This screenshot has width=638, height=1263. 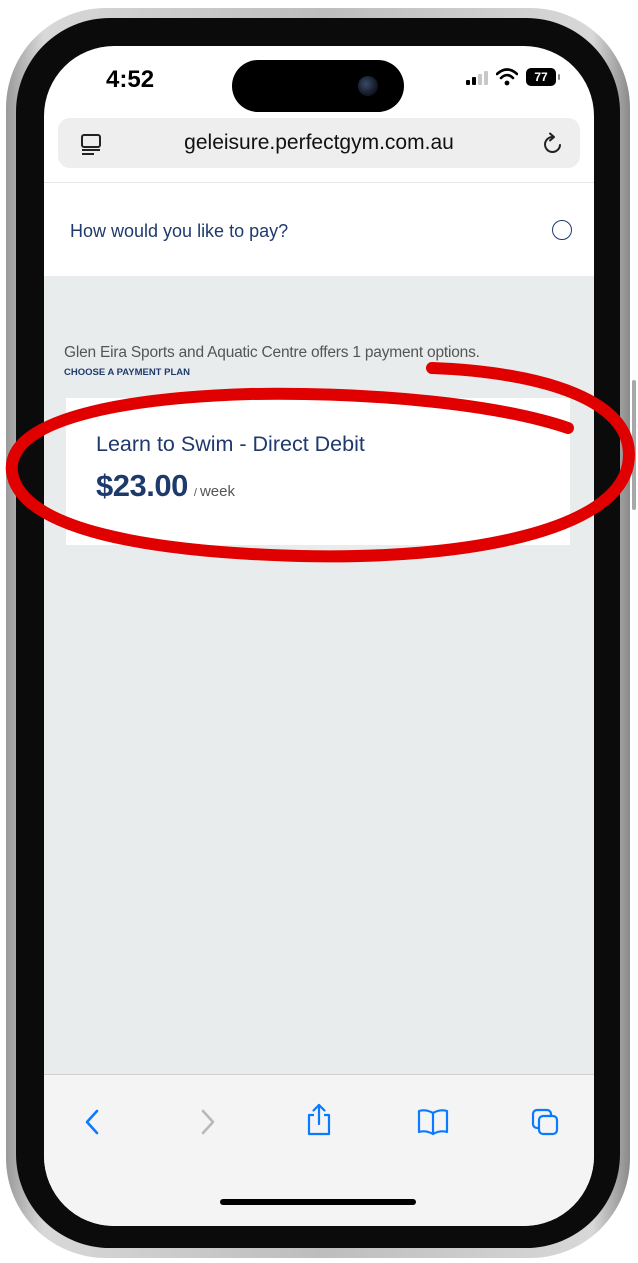 What do you see at coordinates (319, 1150) in the screenshot?
I see `browser-toolbar` at bounding box center [319, 1150].